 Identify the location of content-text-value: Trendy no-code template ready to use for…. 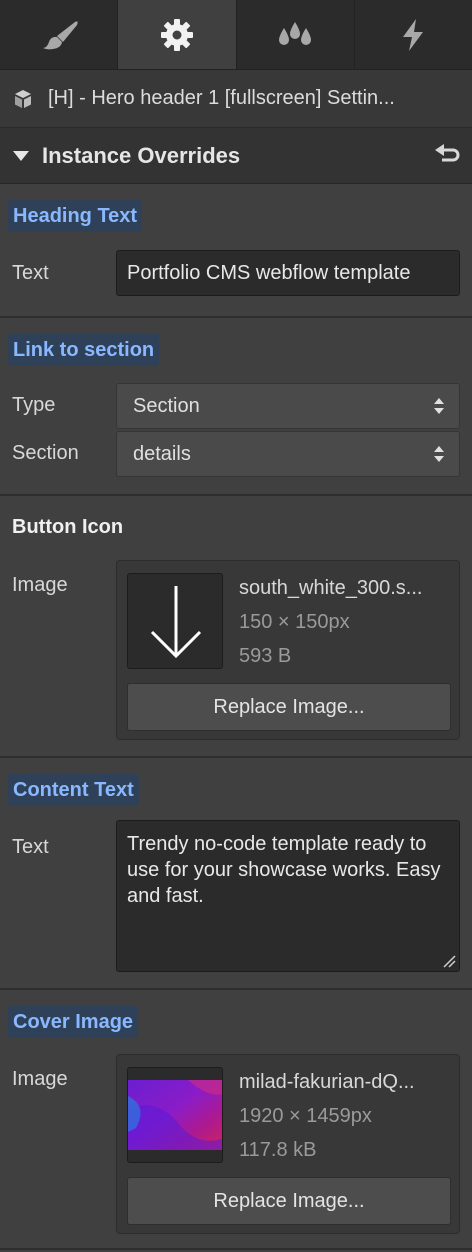
(284, 870).